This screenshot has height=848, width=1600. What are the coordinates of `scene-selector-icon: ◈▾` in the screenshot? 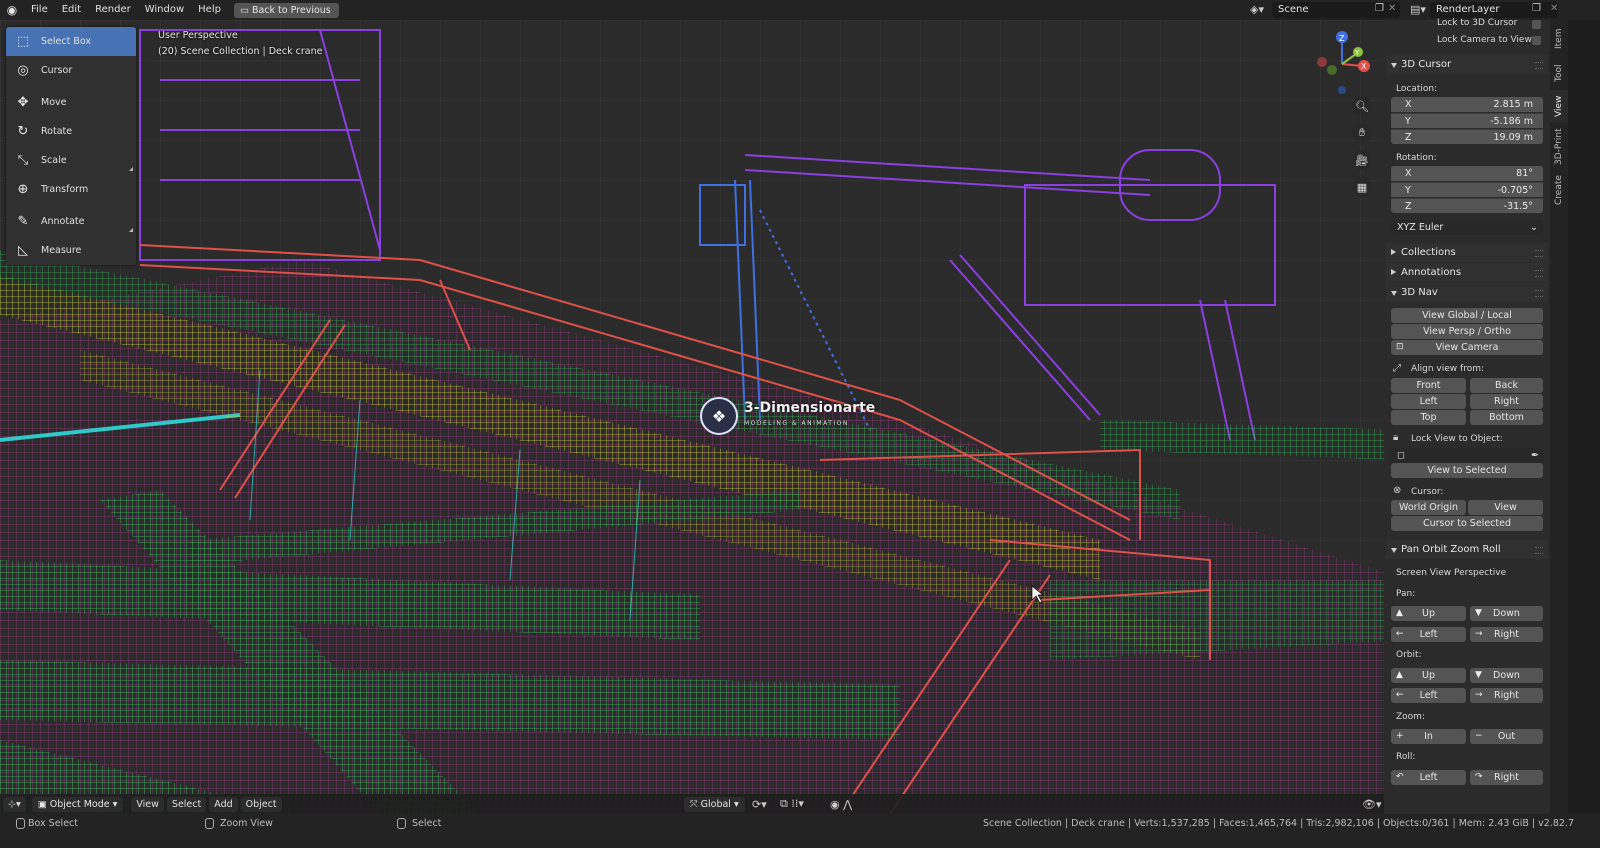 It's located at (1257, 9).